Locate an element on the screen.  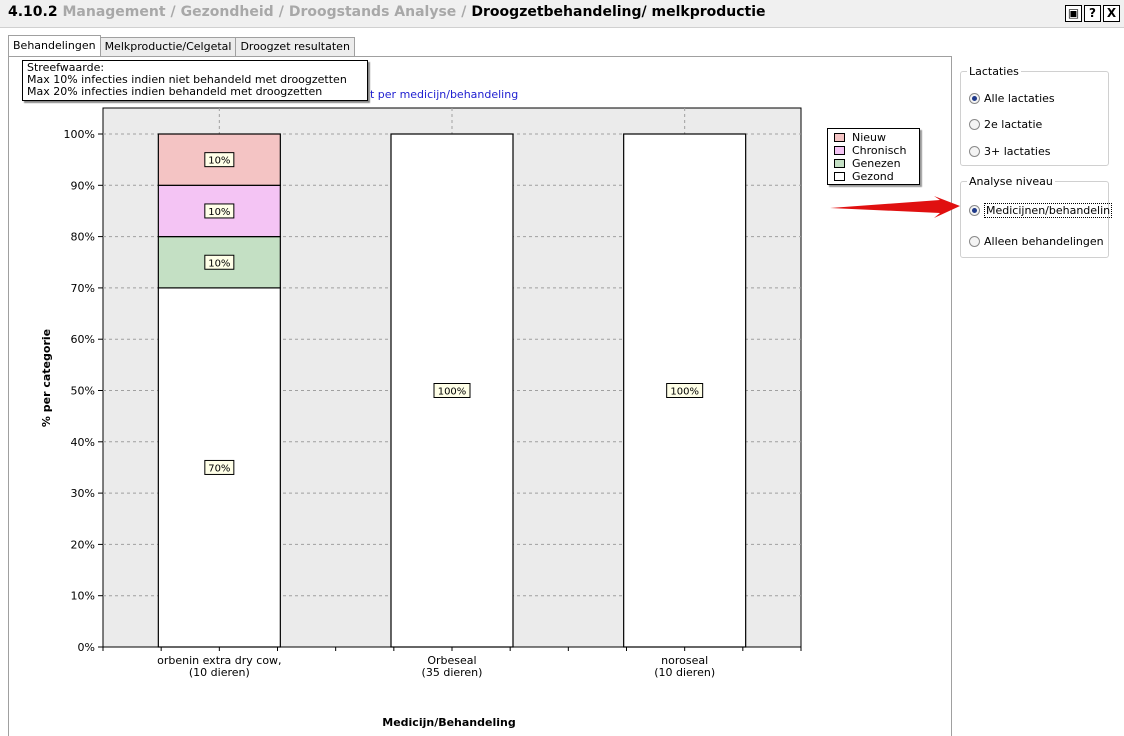
y-axis-title: % per categorie is located at coordinates (46, 378).